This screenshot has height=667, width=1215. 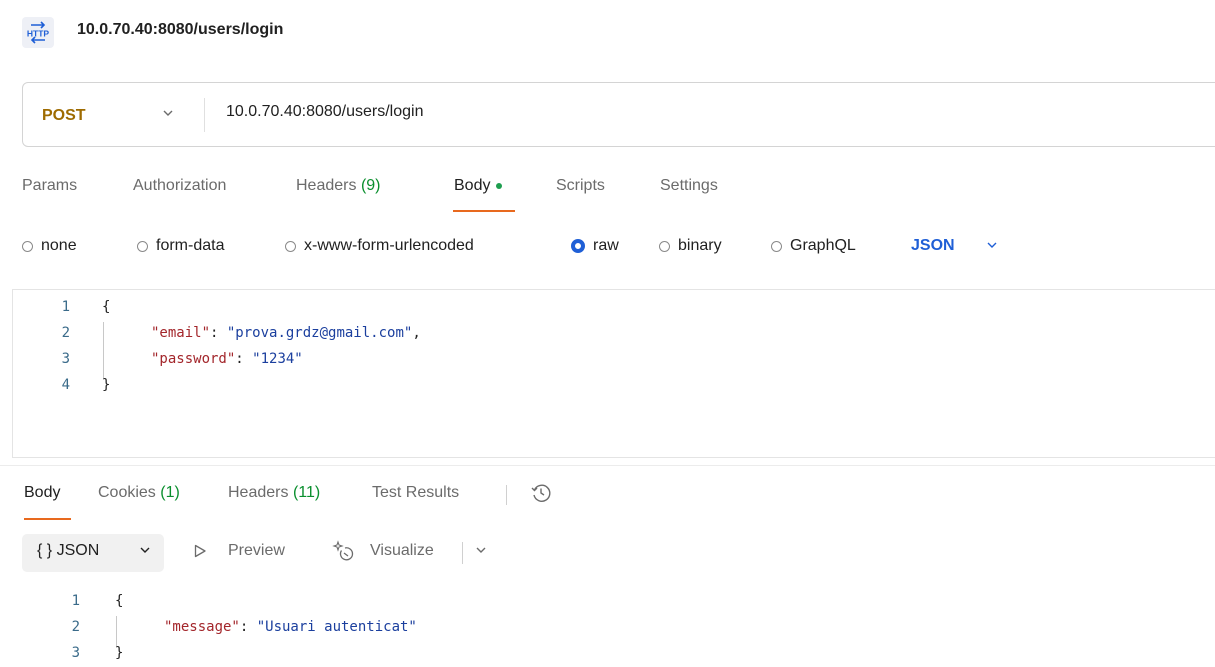 I want to click on method-select: POST, so click(x=64, y=116).